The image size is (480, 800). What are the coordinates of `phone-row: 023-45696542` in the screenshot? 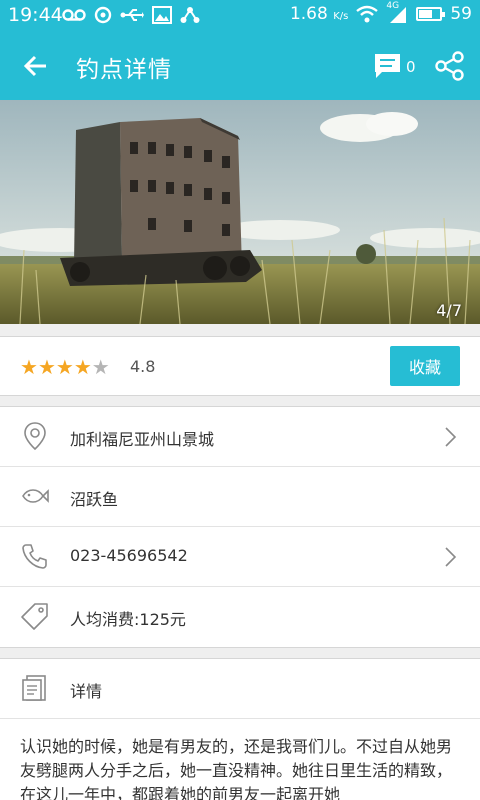 It's located at (240, 557).